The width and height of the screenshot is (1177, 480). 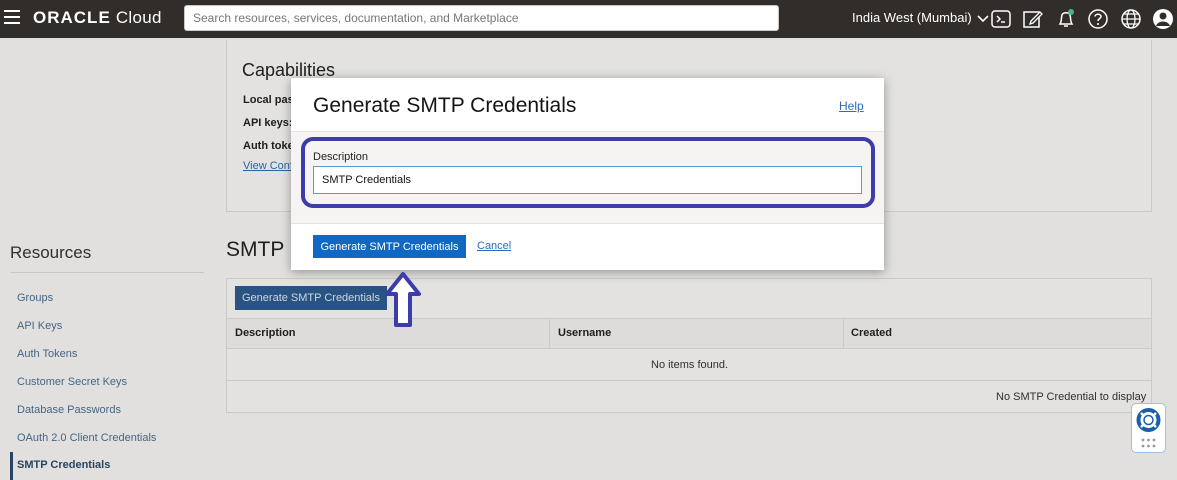 I want to click on dialog-title: Generate SMTP Credentials, so click(x=445, y=105).